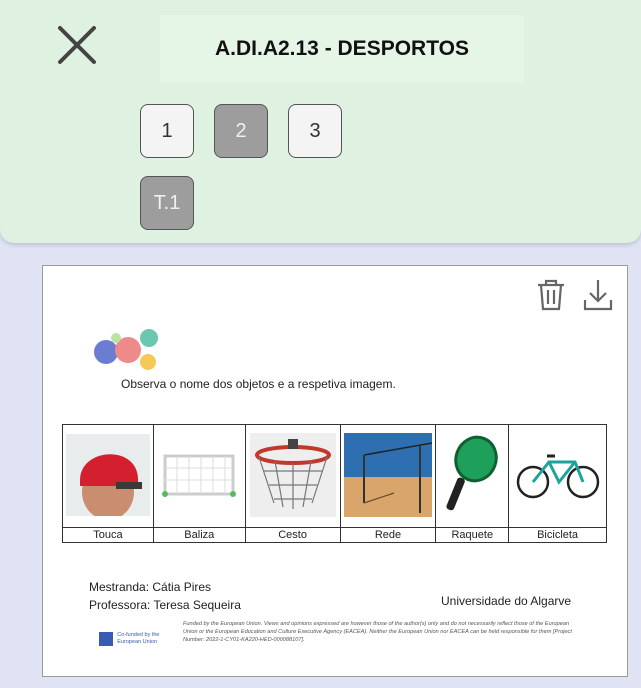 The height and width of the screenshot is (688, 641). I want to click on object-label: Rede, so click(388, 535).